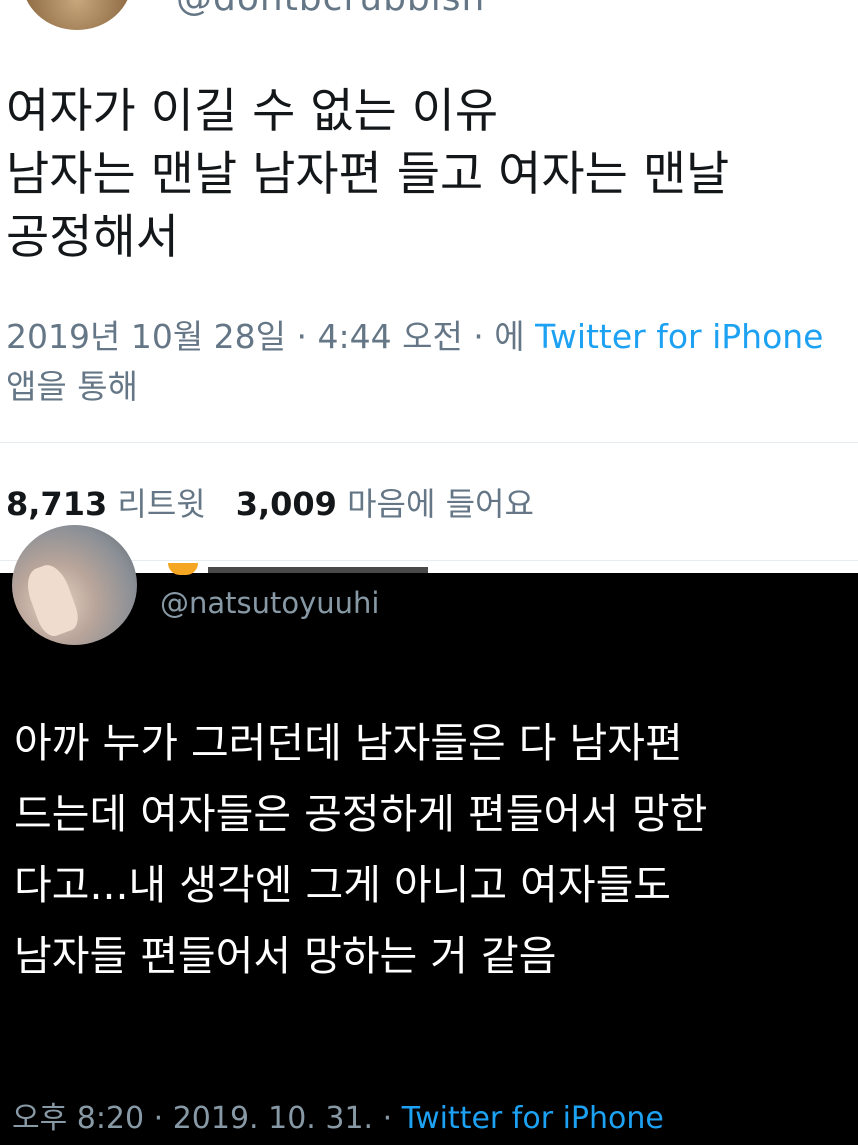  I want to click on tweet-text-line: 아까 누가 그러던데 남자들은 다 남자편, so click(348, 743).